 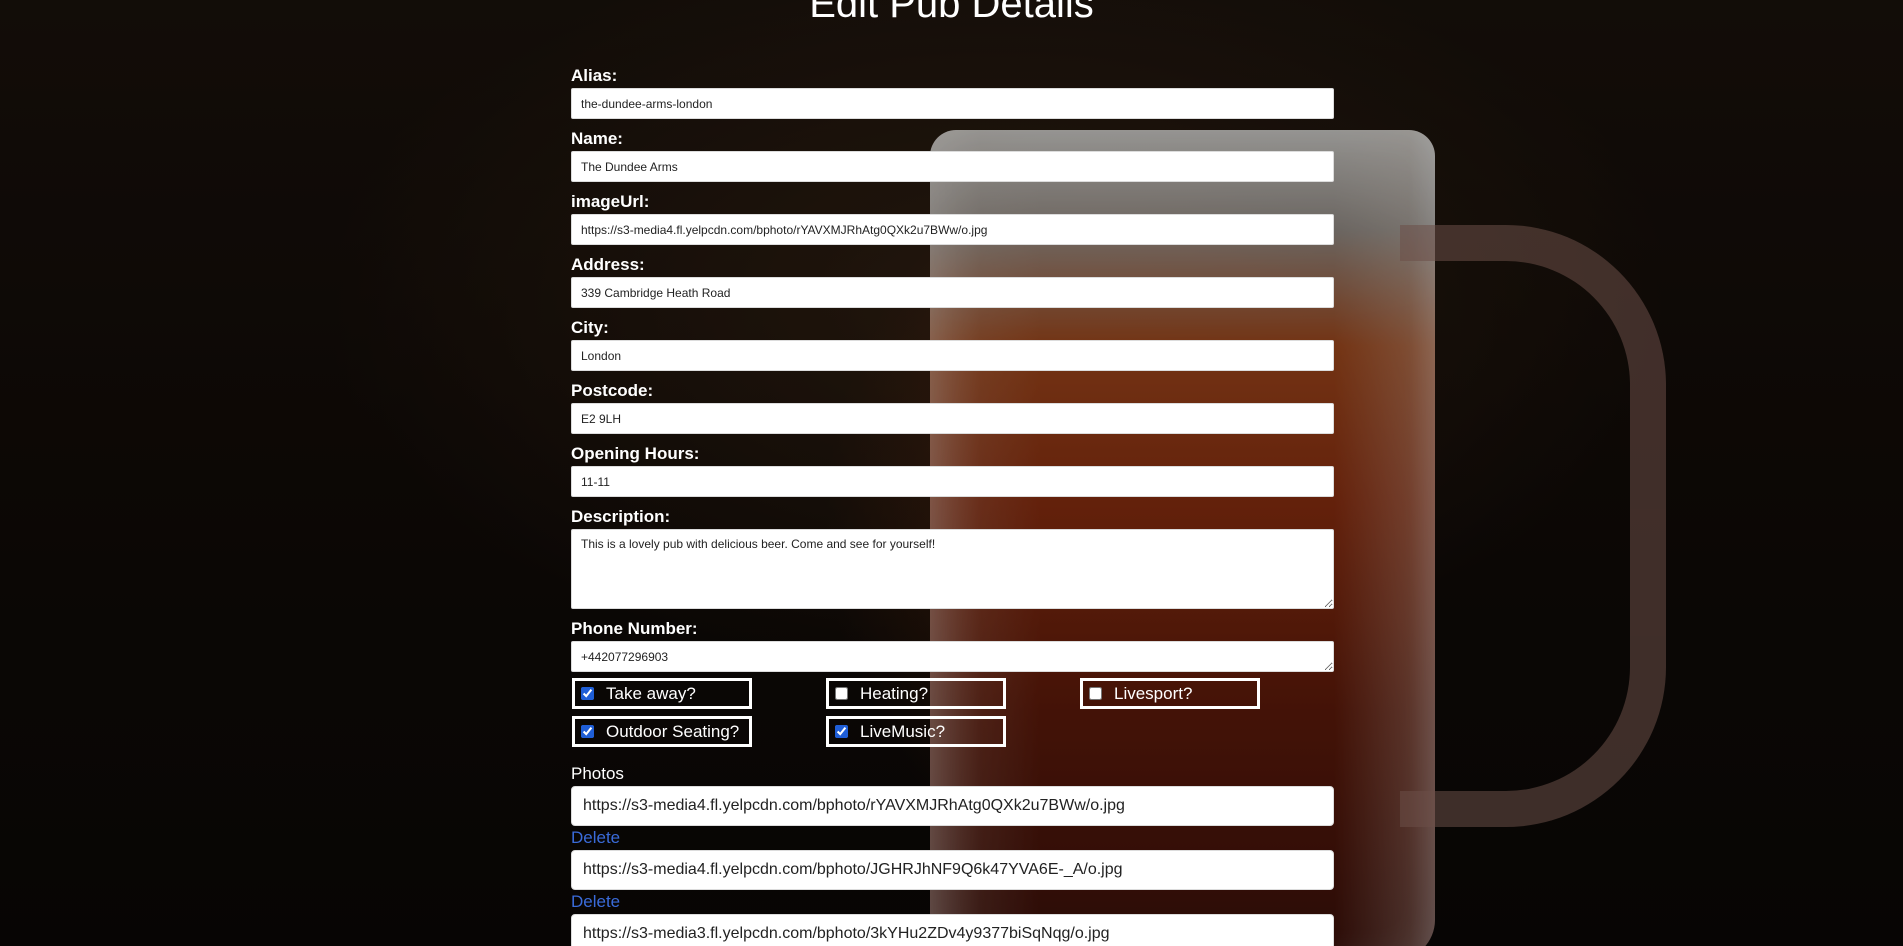 I want to click on live-music-checkbox, so click(x=841, y=731).